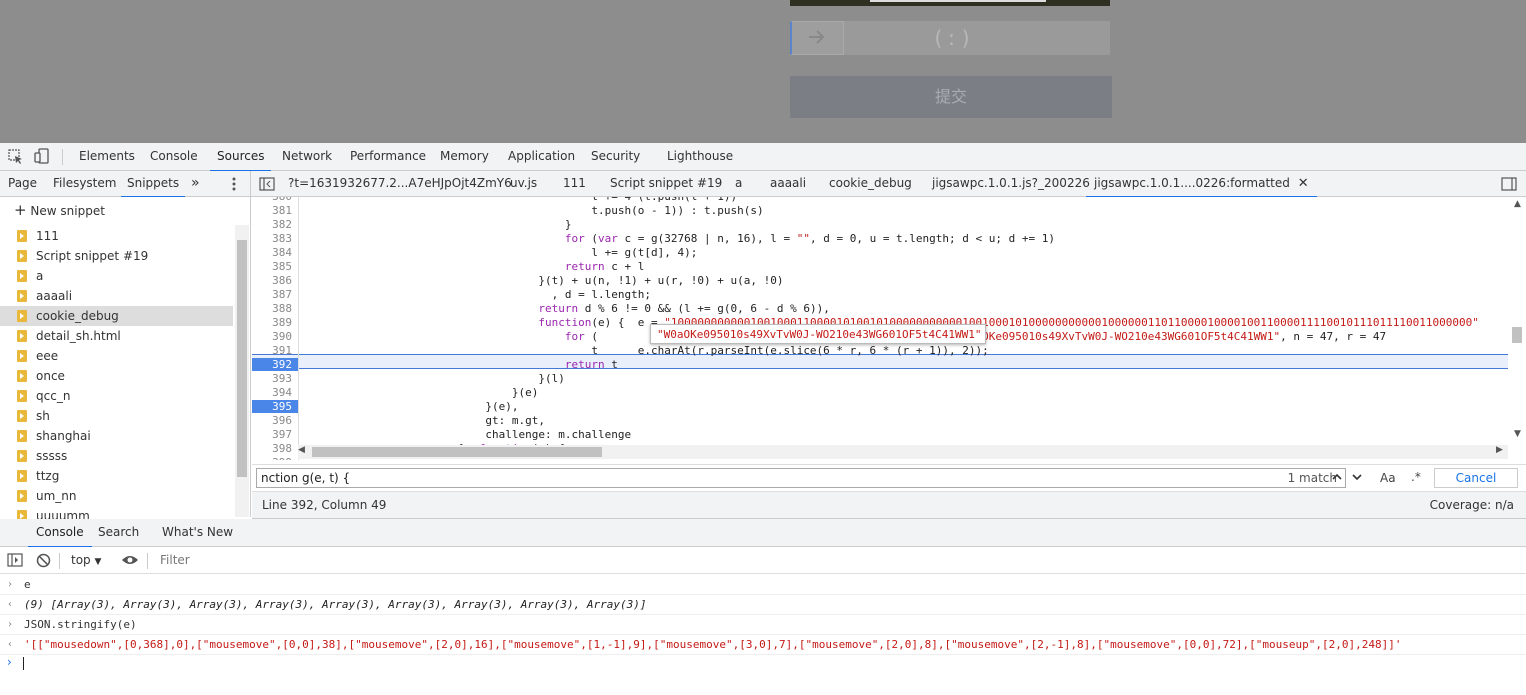 This screenshot has height=695, width=1526. What do you see at coordinates (542, 280) in the screenshot?
I see `code-line: }(t) + u(n, !1) + u(r, !0) + u(a, !0)` at bounding box center [542, 280].